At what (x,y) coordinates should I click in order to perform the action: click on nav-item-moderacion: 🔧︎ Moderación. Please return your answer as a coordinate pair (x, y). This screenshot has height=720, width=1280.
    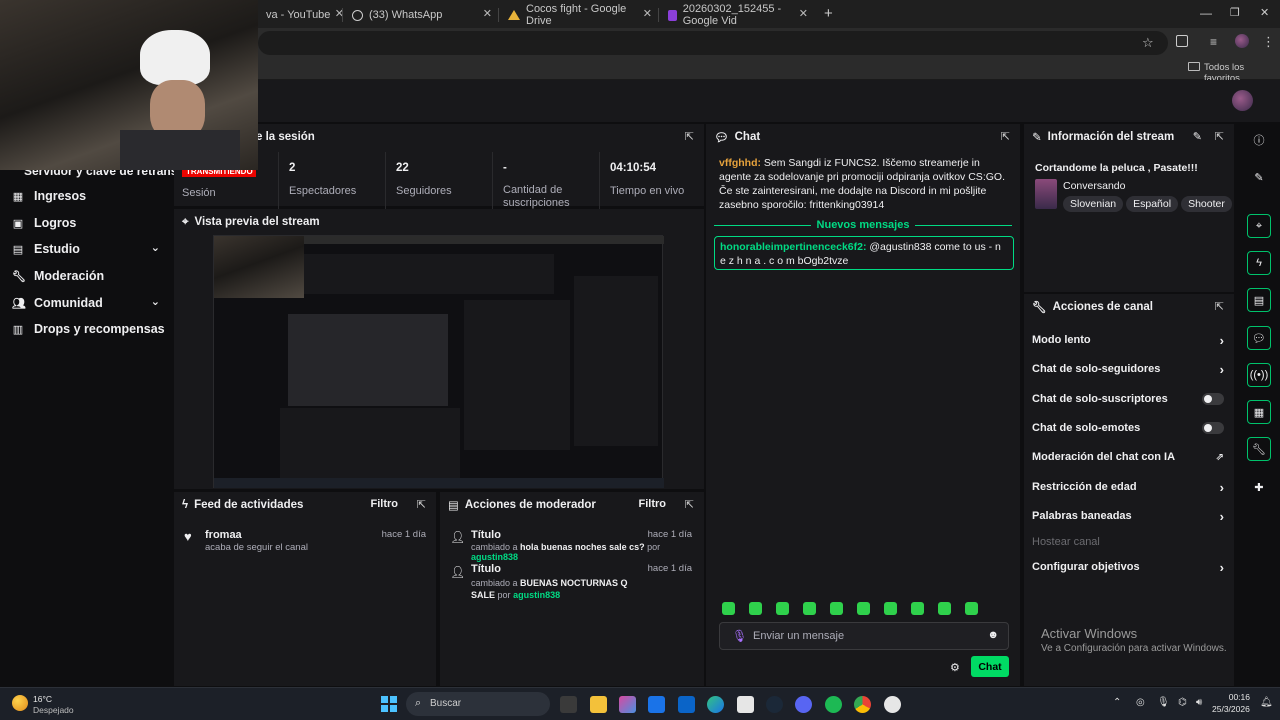
    Looking at the image, I should click on (58, 276).